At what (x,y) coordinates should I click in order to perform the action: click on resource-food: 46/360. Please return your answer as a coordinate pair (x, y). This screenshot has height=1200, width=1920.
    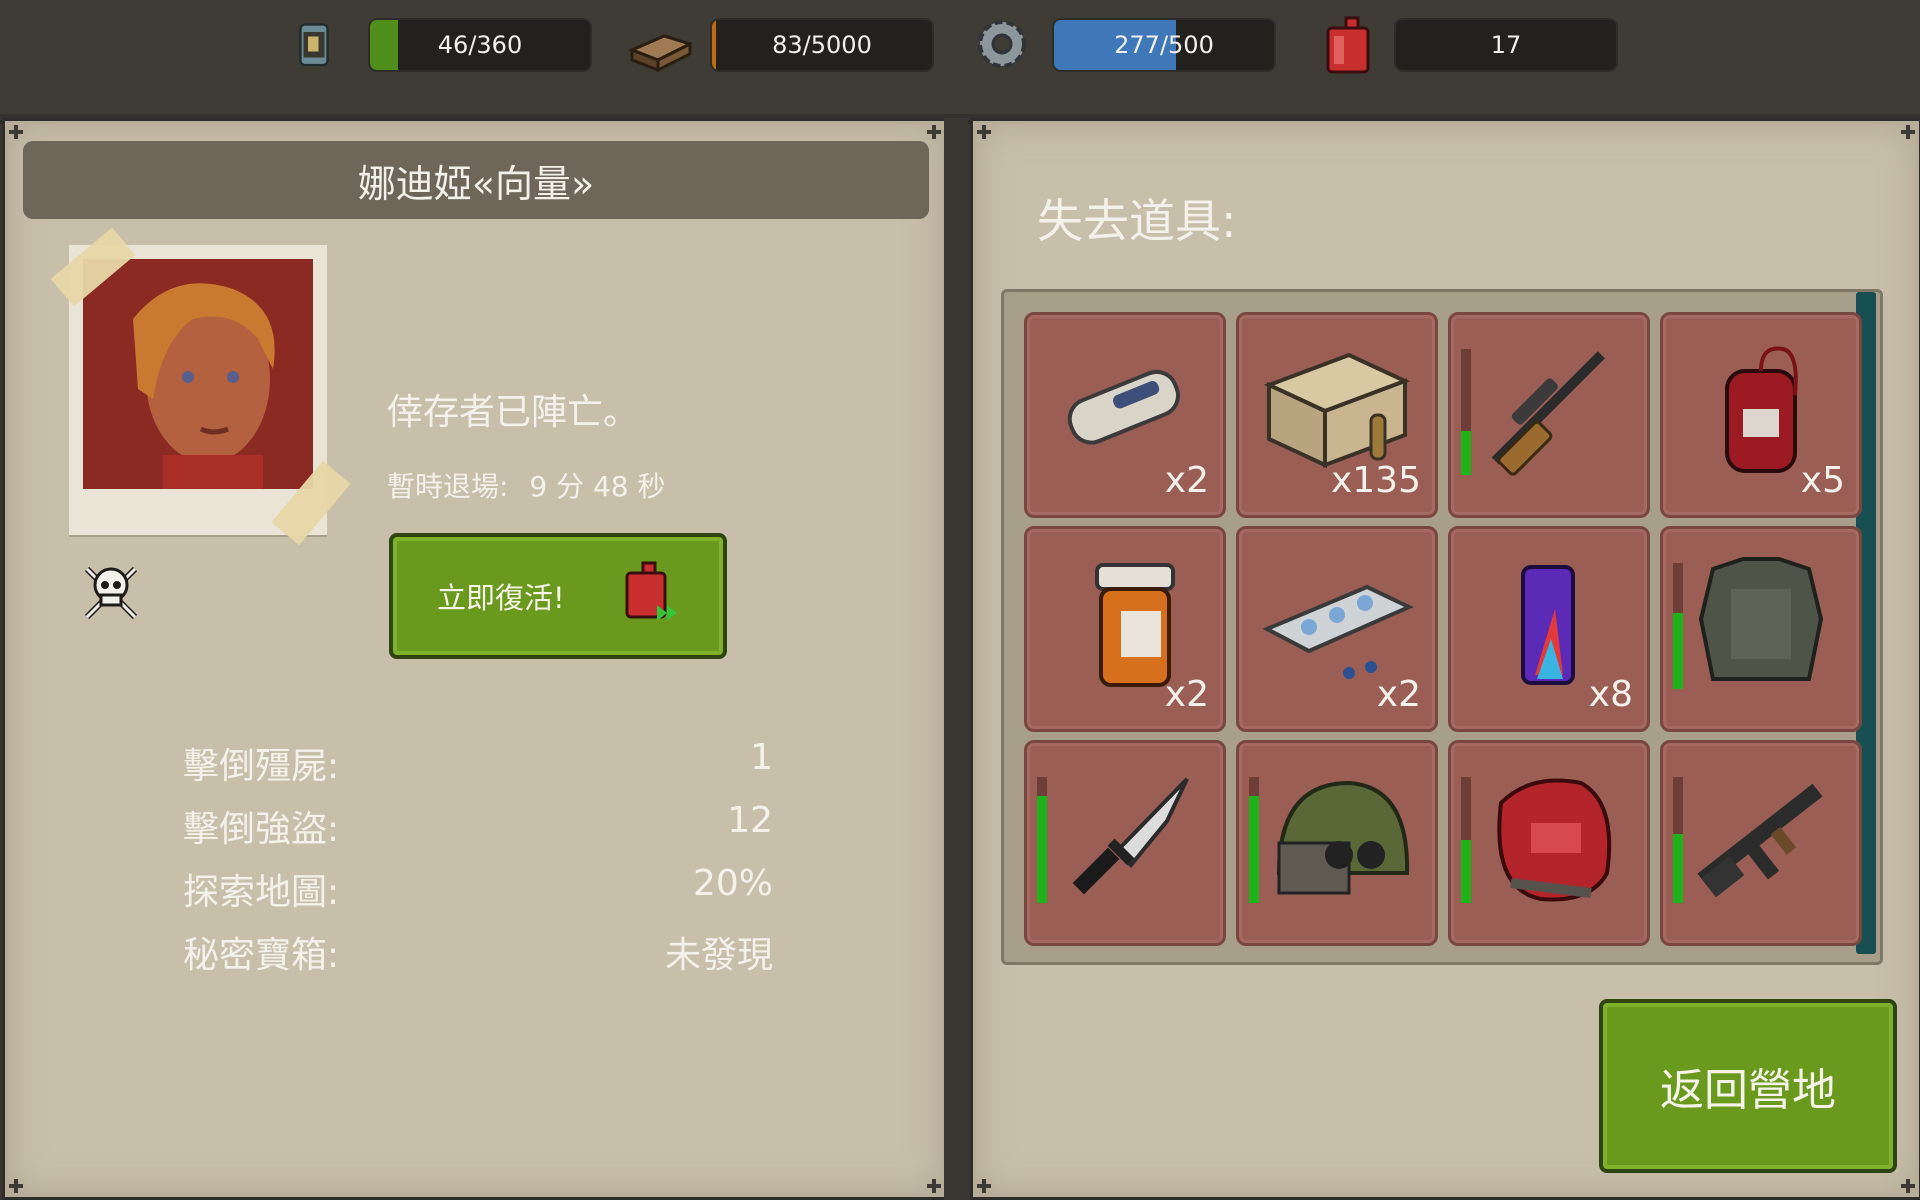
    Looking at the image, I should click on (444, 43).